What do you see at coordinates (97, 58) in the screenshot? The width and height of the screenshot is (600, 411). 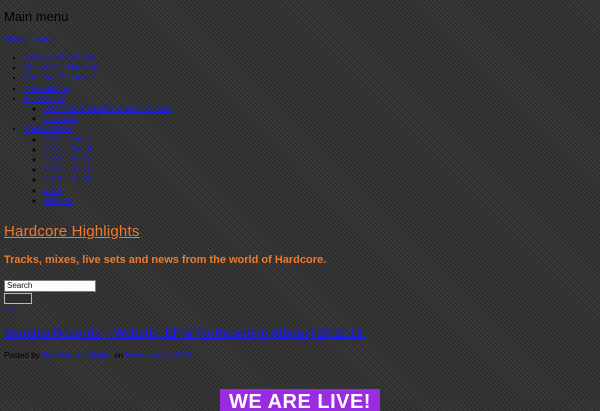 I see `menu-item-australia-with-force: Australia With Force` at bounding box center [97, 58].